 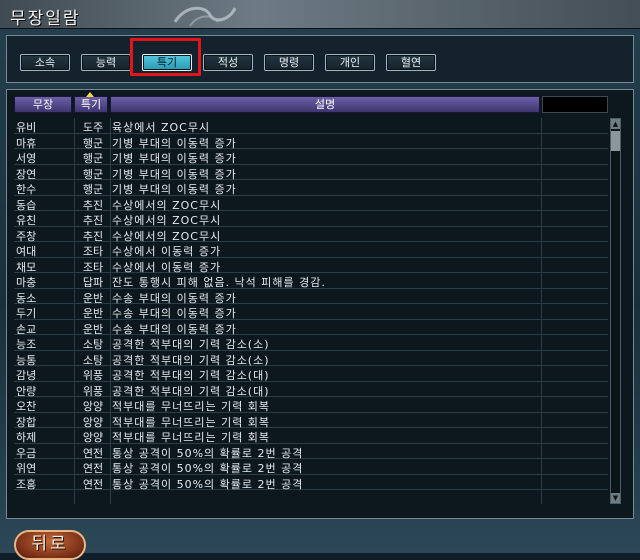 I want to click on column-header-officer: 무장, so click(x=43, y=104).